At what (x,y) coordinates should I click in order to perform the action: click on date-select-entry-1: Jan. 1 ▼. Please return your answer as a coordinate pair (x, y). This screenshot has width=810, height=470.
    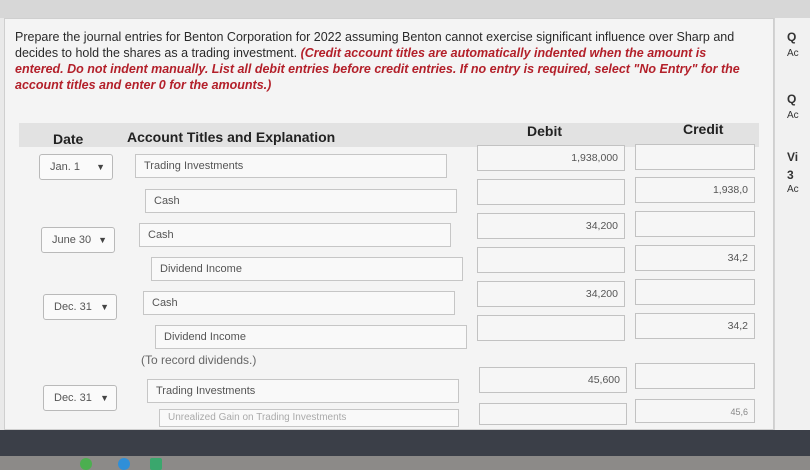
    Looking at the image, I should click on (76, 167).